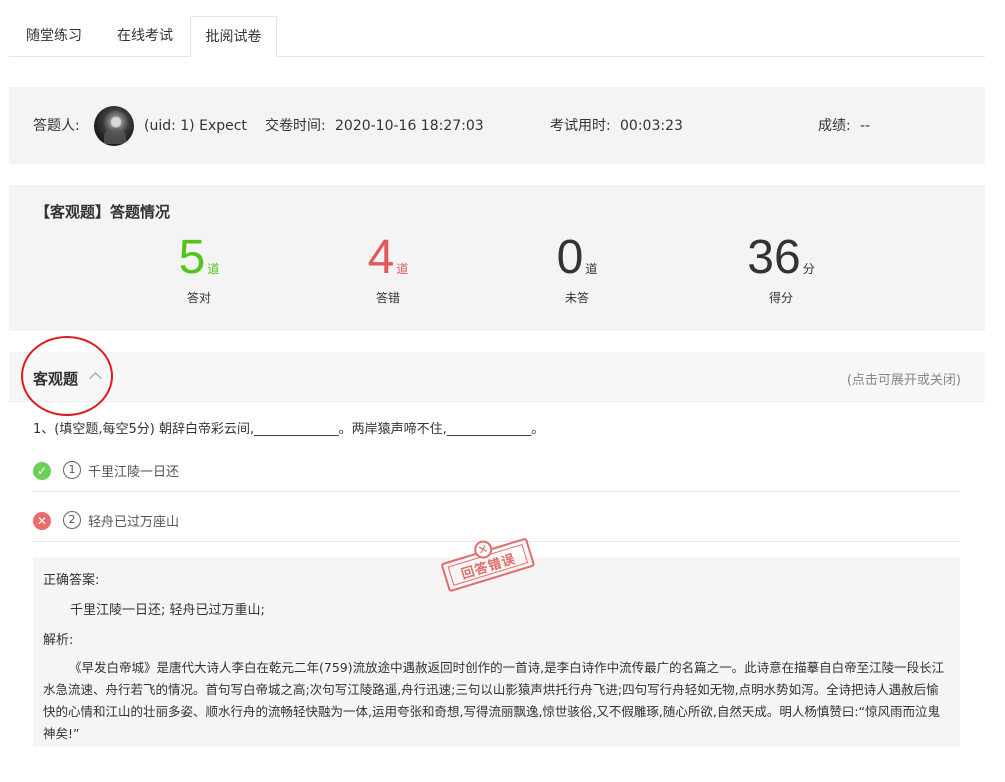  Describe the element at coordinates (72, 520) in the screenshot. I see `answer-index: 2` at that location.